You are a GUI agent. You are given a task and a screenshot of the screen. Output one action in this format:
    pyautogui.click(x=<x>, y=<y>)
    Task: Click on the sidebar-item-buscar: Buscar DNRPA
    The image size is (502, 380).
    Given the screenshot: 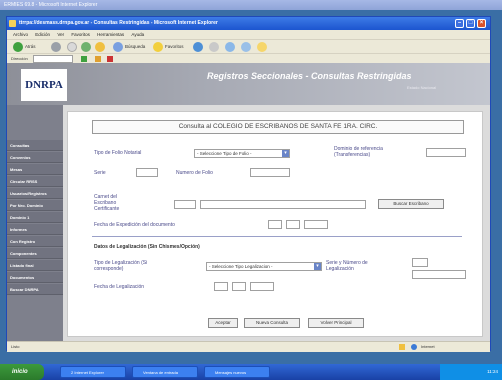 What is the action you would take?
    pyautogui.click(x=35, y=289)
    